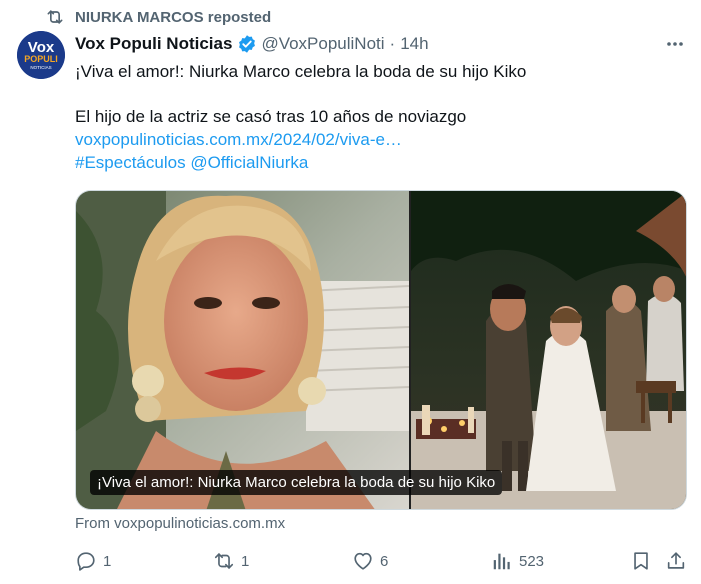  I want to click on like-button: 6, so click(370, 561).